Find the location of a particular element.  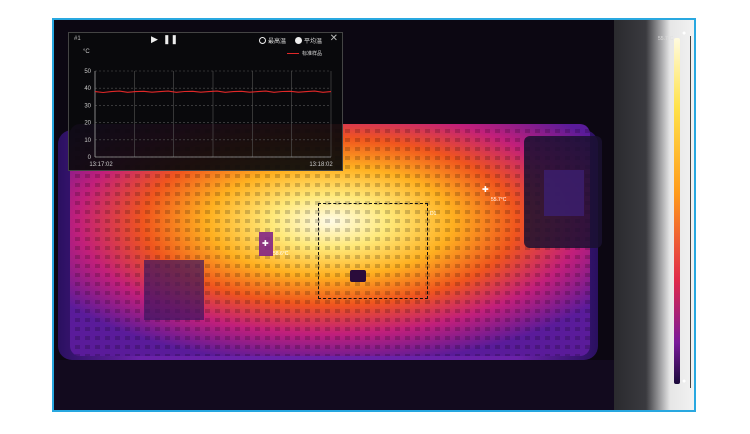

option-max-label: 最高温 is located at coordinates (277, 42).